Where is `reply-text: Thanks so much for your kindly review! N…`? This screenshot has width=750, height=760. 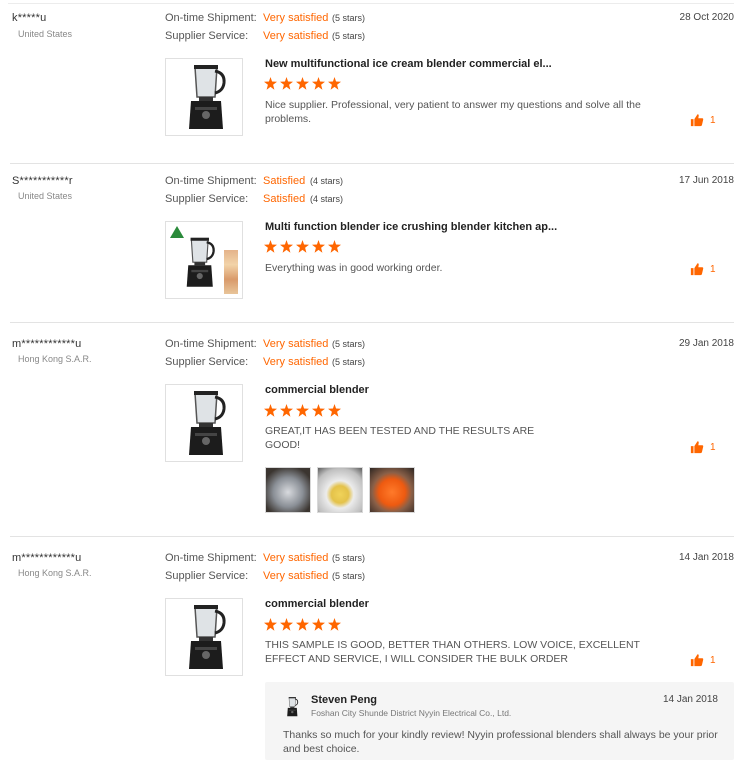
reply-text: Thanks so much for your kindly review! N… is located at coordinates (500, 742).